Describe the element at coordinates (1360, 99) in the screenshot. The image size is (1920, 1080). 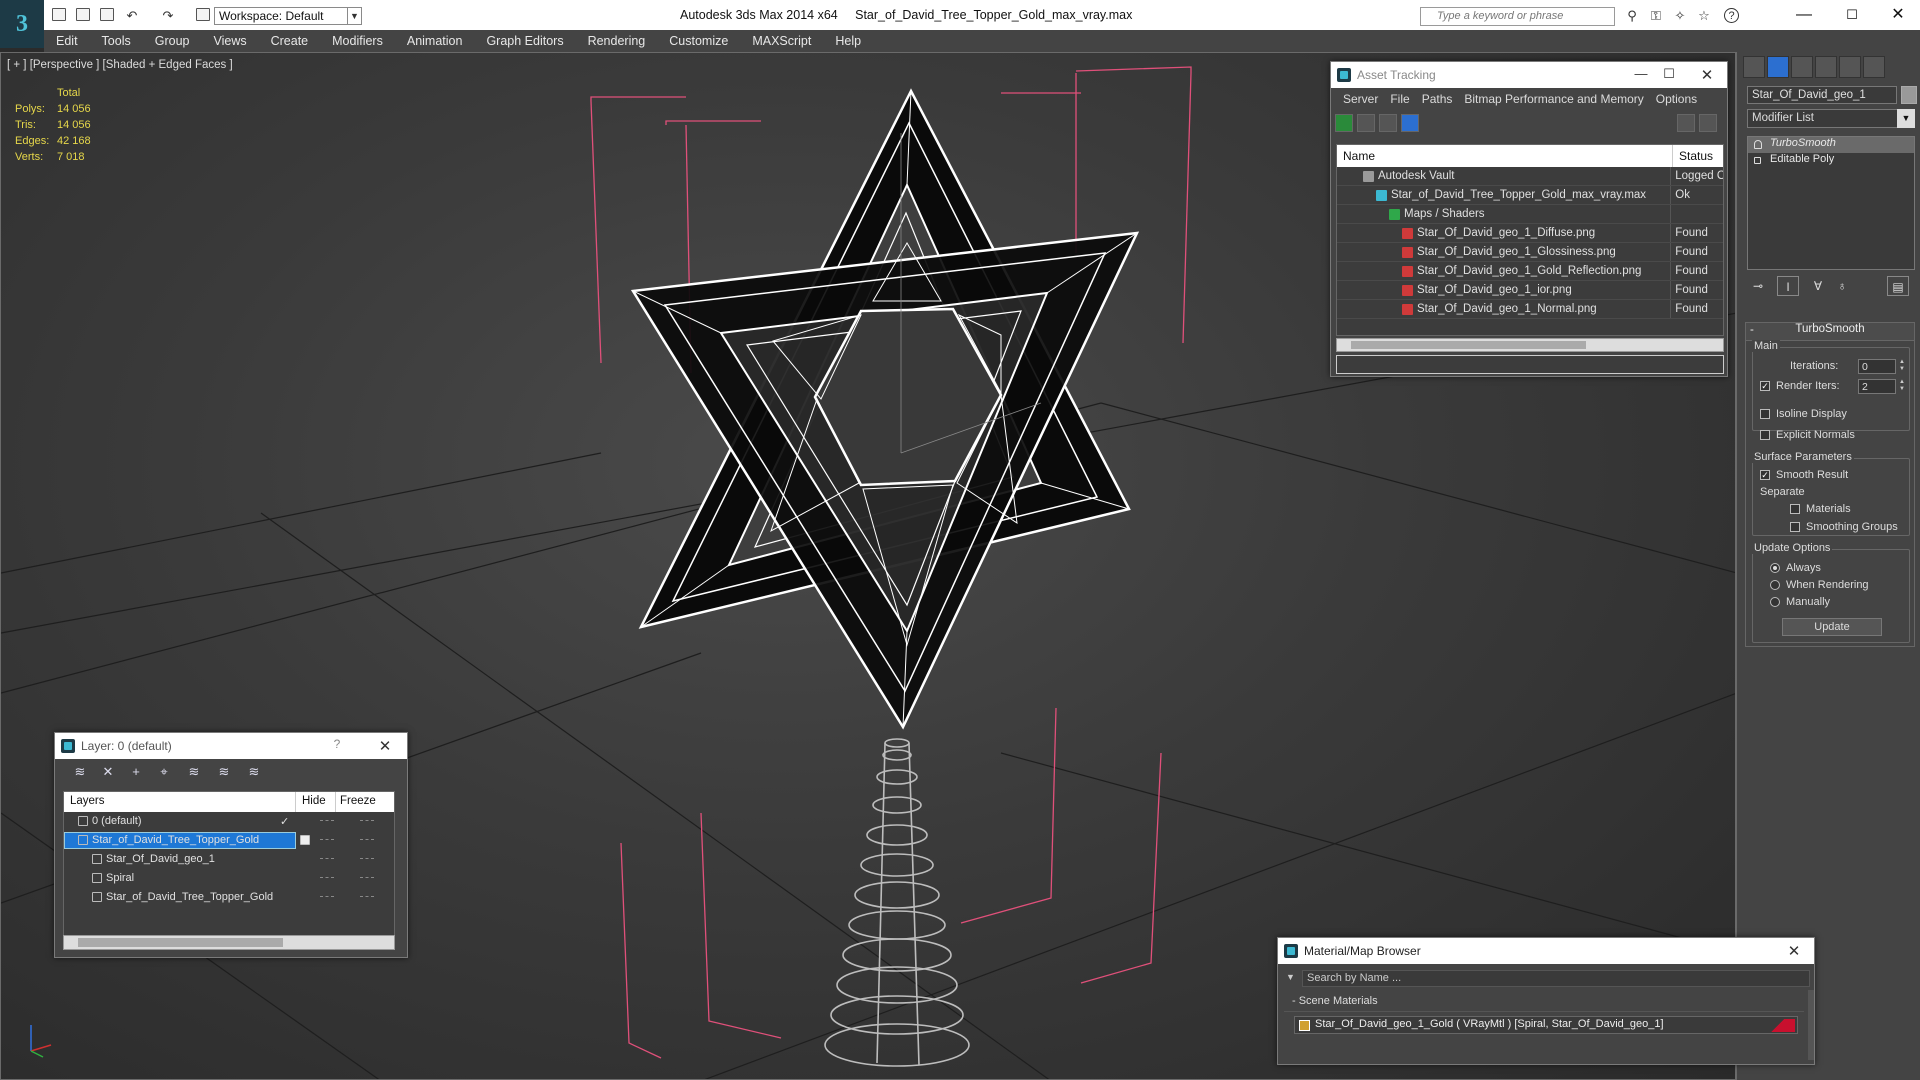
I see `asset-menu-server: Server` at that location.